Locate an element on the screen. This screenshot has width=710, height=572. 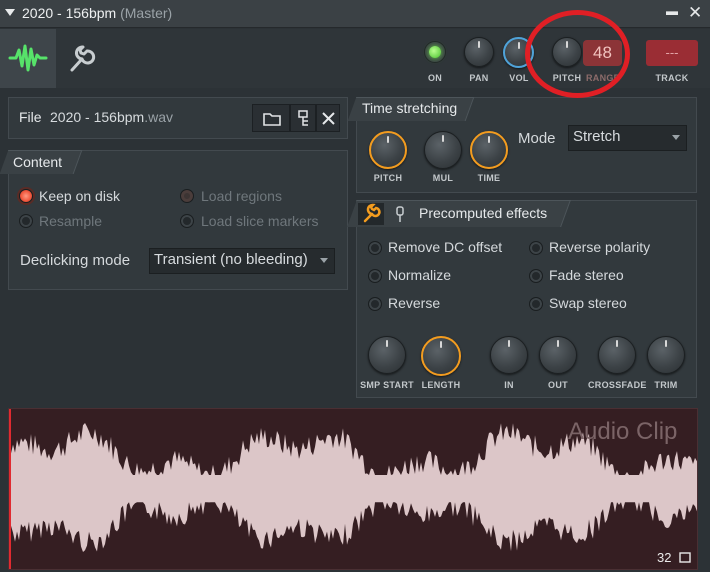
wrench-button is located at coordinates (371, 214).